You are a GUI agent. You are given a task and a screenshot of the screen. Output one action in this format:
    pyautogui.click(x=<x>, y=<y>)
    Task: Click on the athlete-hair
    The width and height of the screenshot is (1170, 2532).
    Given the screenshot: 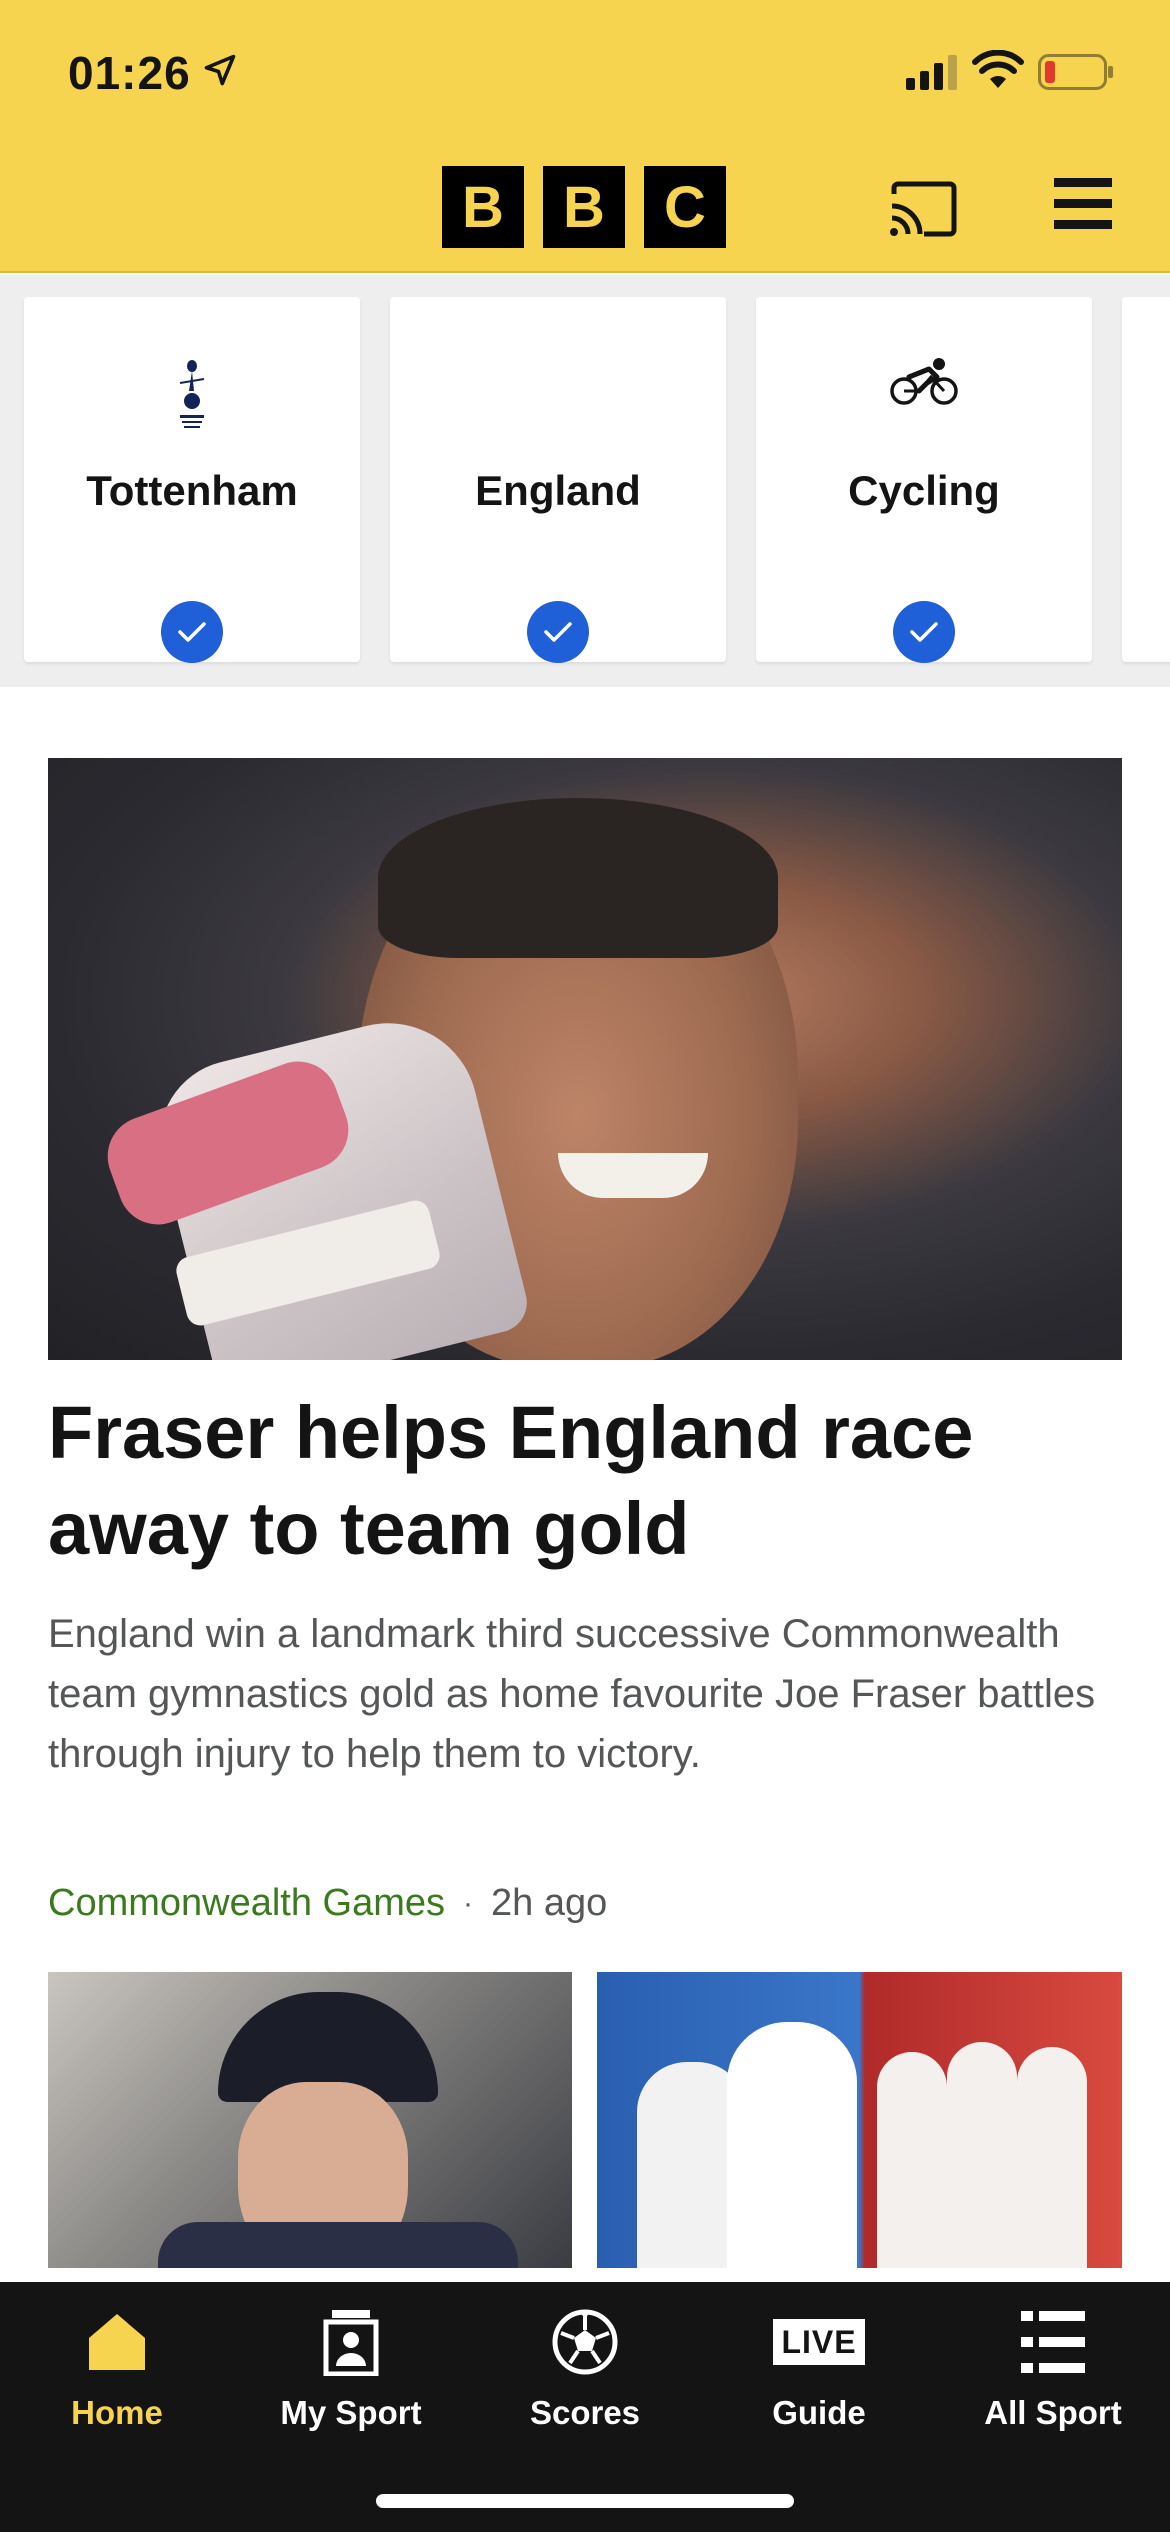 What is the action you would take?
    pyautogui.click(x=578, y=878)
    